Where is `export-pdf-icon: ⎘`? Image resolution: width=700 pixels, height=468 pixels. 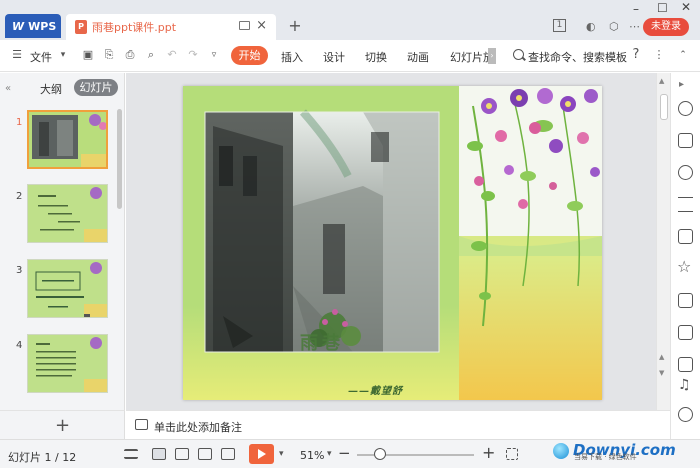 export-pdf-icon: ⎘ is located at coordinates (109, 55).